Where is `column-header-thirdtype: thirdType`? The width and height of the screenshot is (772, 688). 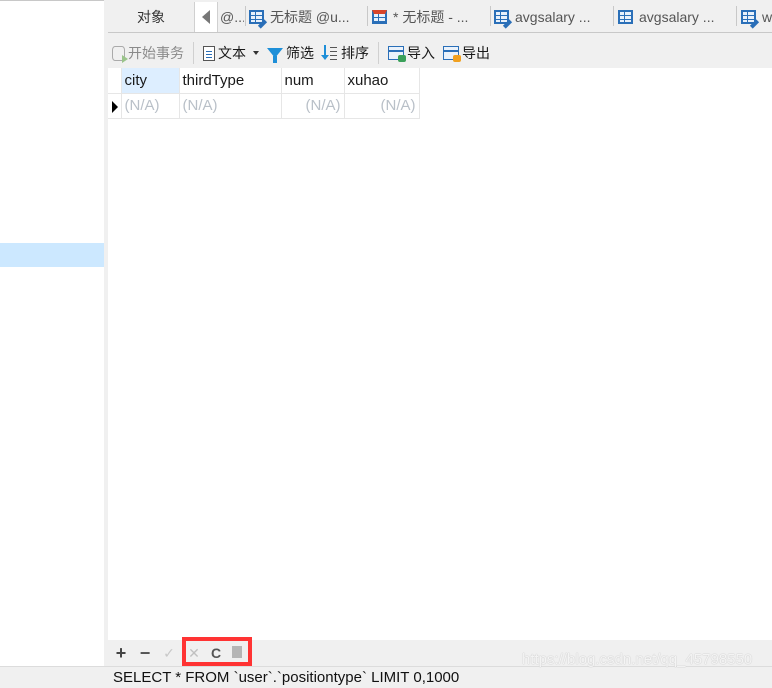 column-header-thirdtype: thirdType is located at coordinates (230, 81).